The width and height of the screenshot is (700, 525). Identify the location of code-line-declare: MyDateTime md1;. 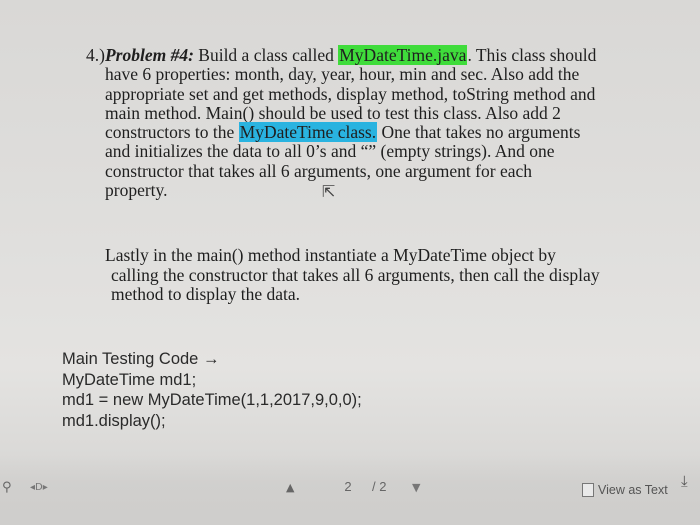
(129, 379).